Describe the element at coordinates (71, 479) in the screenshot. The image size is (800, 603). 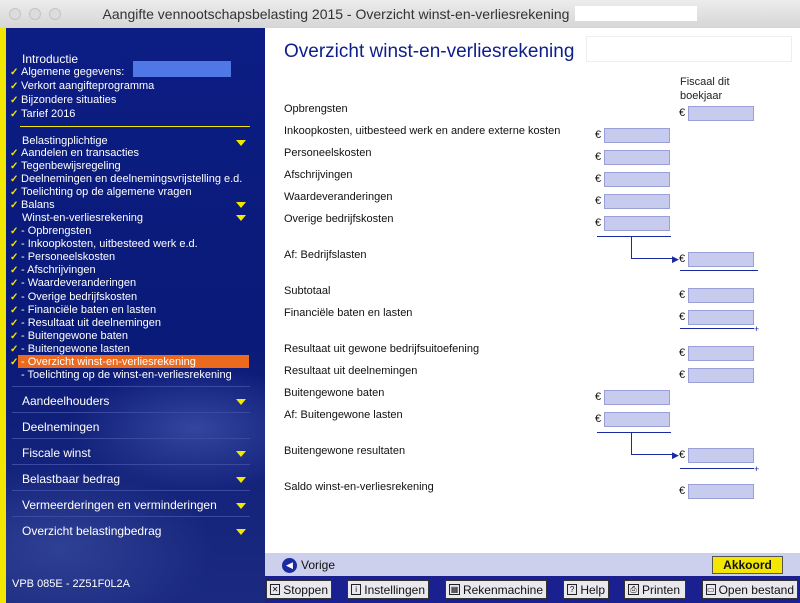
I see `sidebar-section-3: Belastbaar bedrag` at that location.